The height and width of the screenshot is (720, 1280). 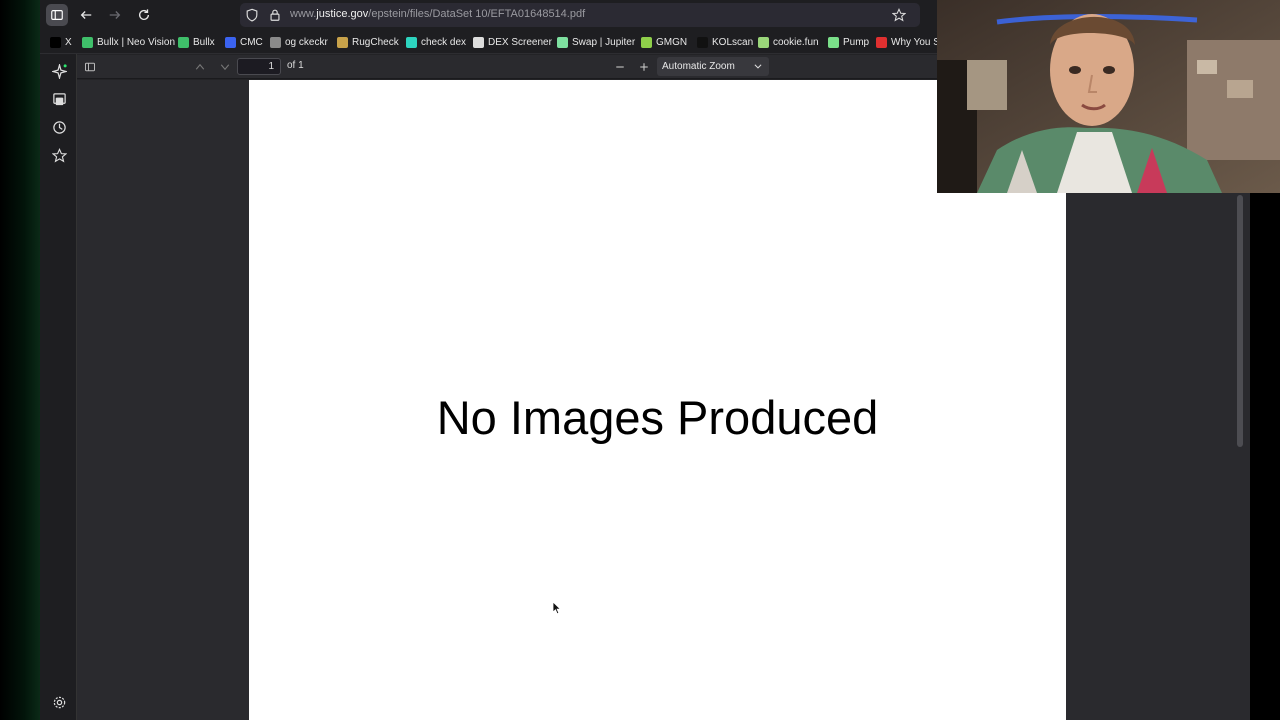 What do you see at coordinates (1265, 456) in the screenshot?
I see `right-dark-frame` at bounding box center [1265, 456].